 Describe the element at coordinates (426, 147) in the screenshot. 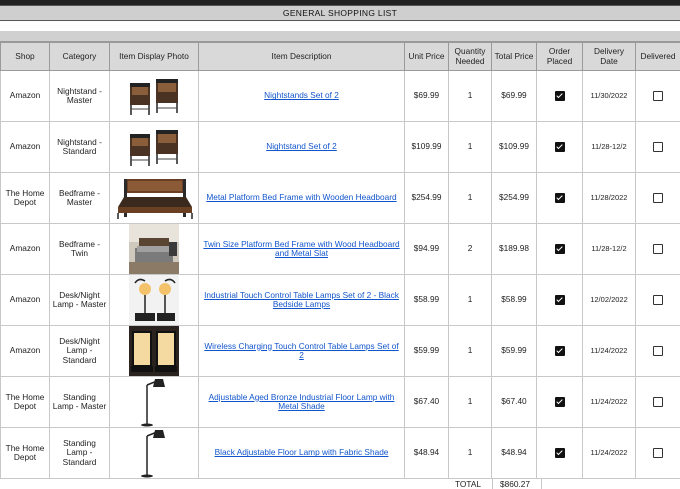

I see `unit-price-cell: $109.99` at that location.